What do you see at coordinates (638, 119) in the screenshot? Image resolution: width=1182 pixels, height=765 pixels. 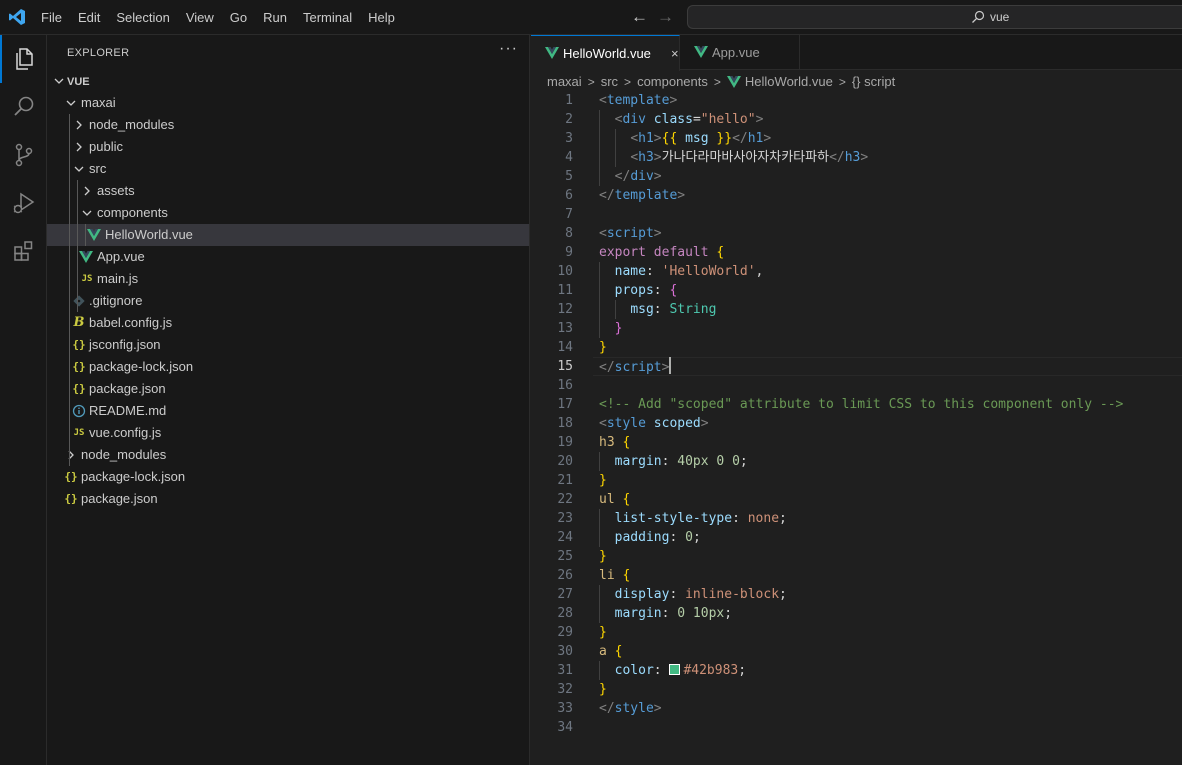 I see `code-token: div` at bounding box center [638, 119].